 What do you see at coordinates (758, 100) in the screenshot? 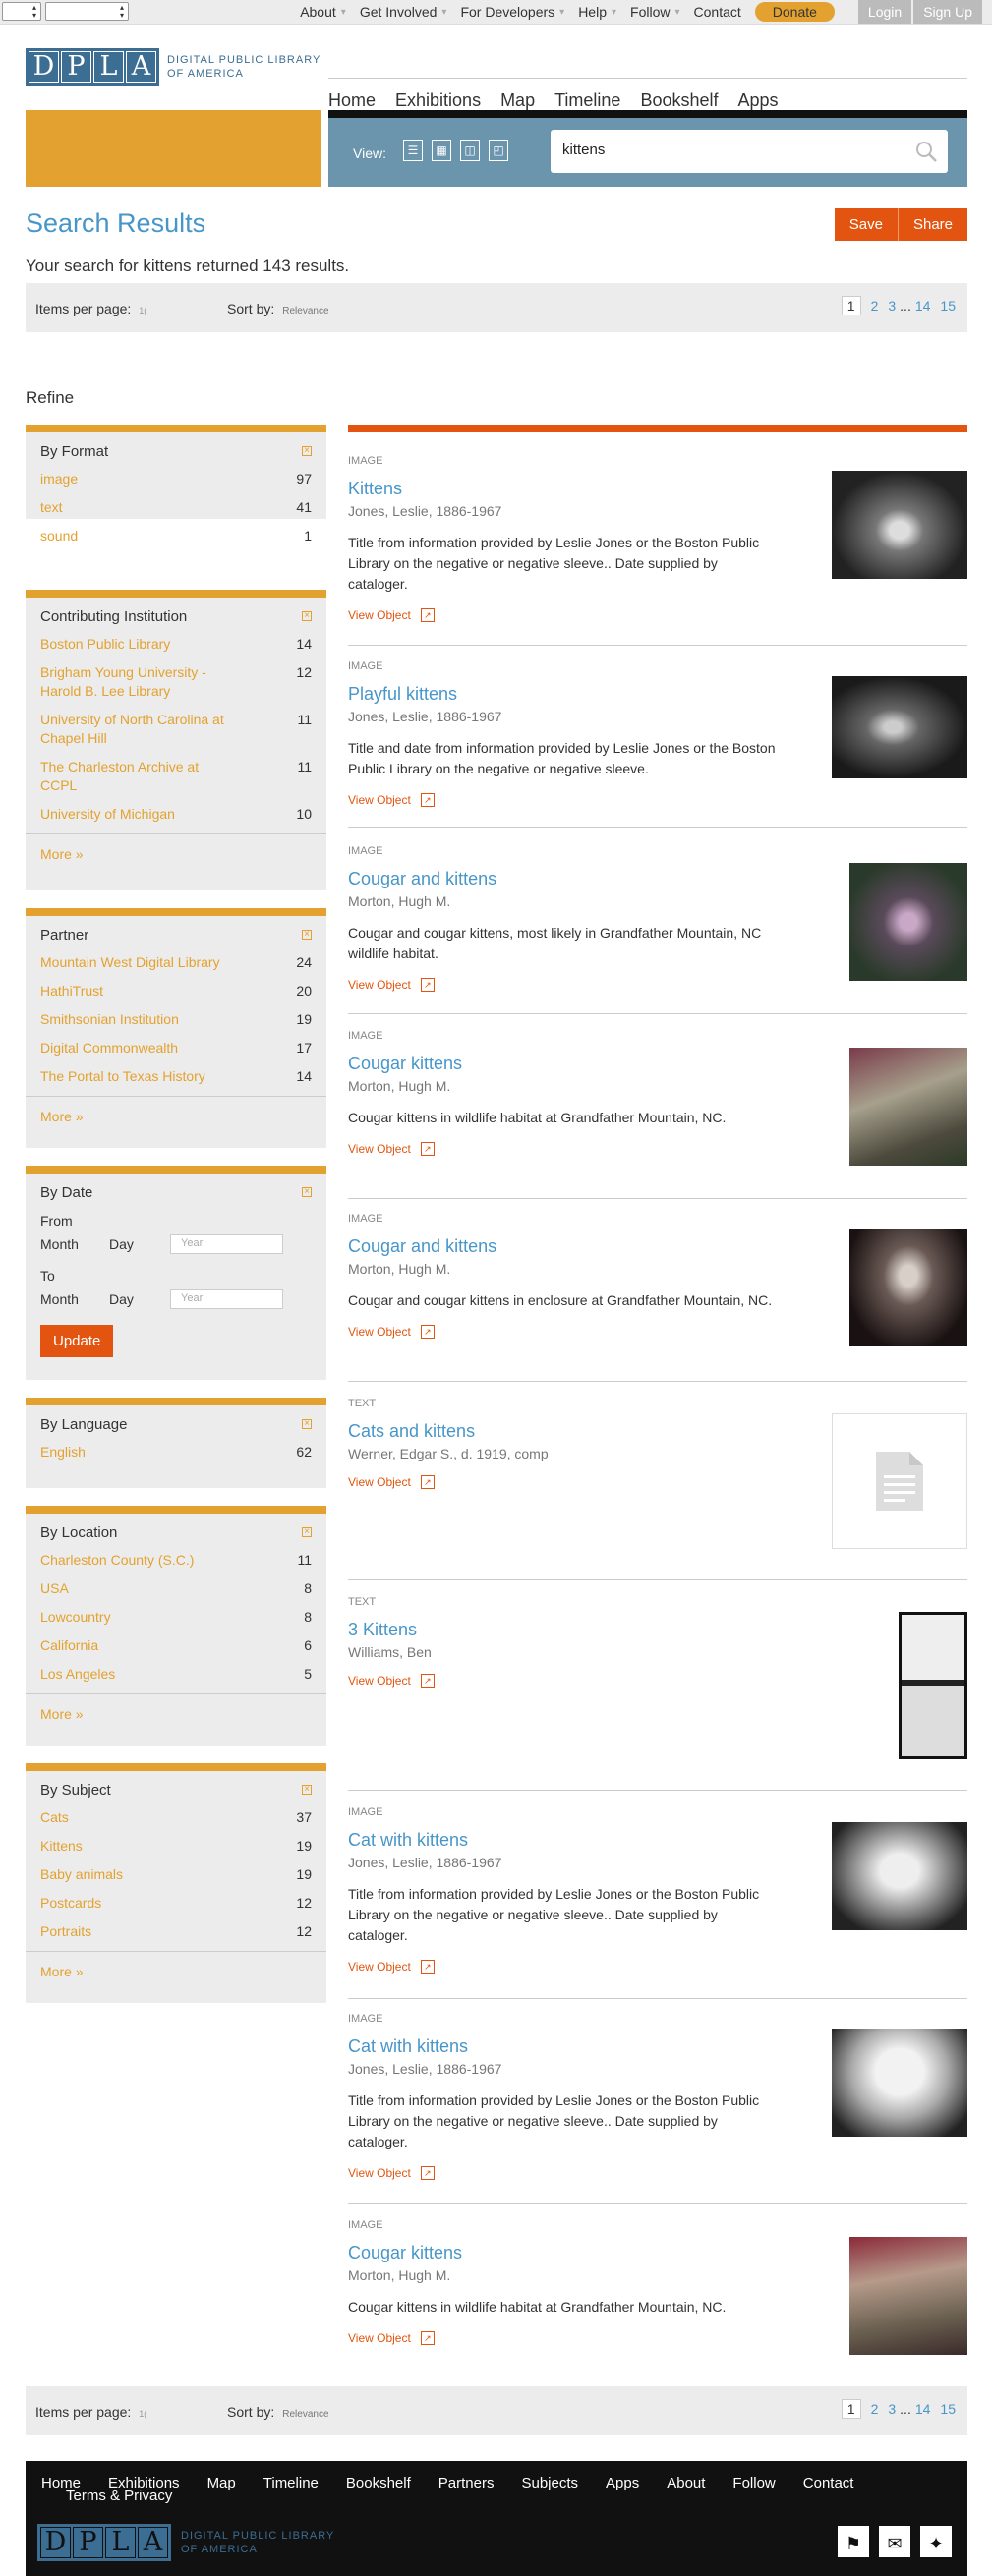
I see `nav-apps: Apps` at bounding box center [758, 100].